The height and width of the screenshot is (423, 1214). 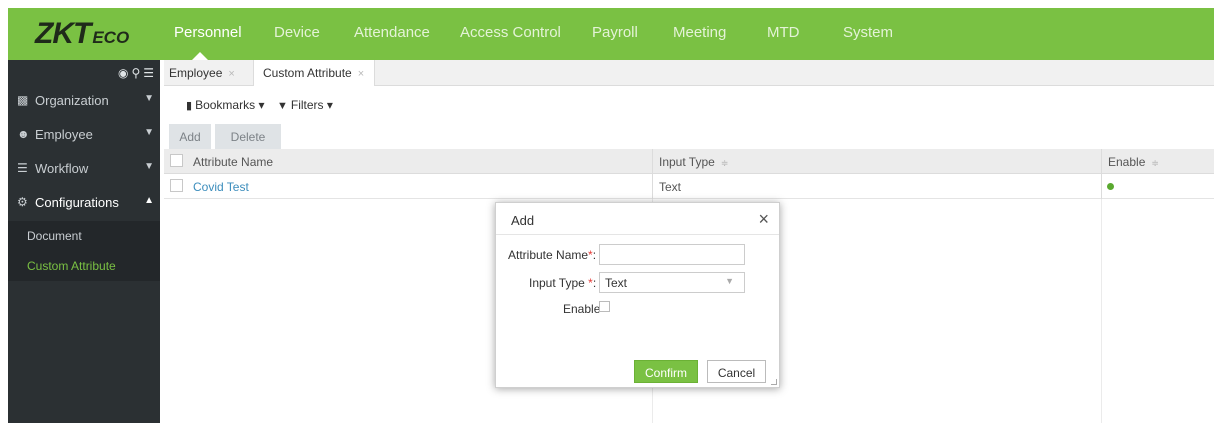 What do you see at coordinates (200, 56) in the screenshot?
I see `active-menu-pointer` at bounding box center [200, 56].